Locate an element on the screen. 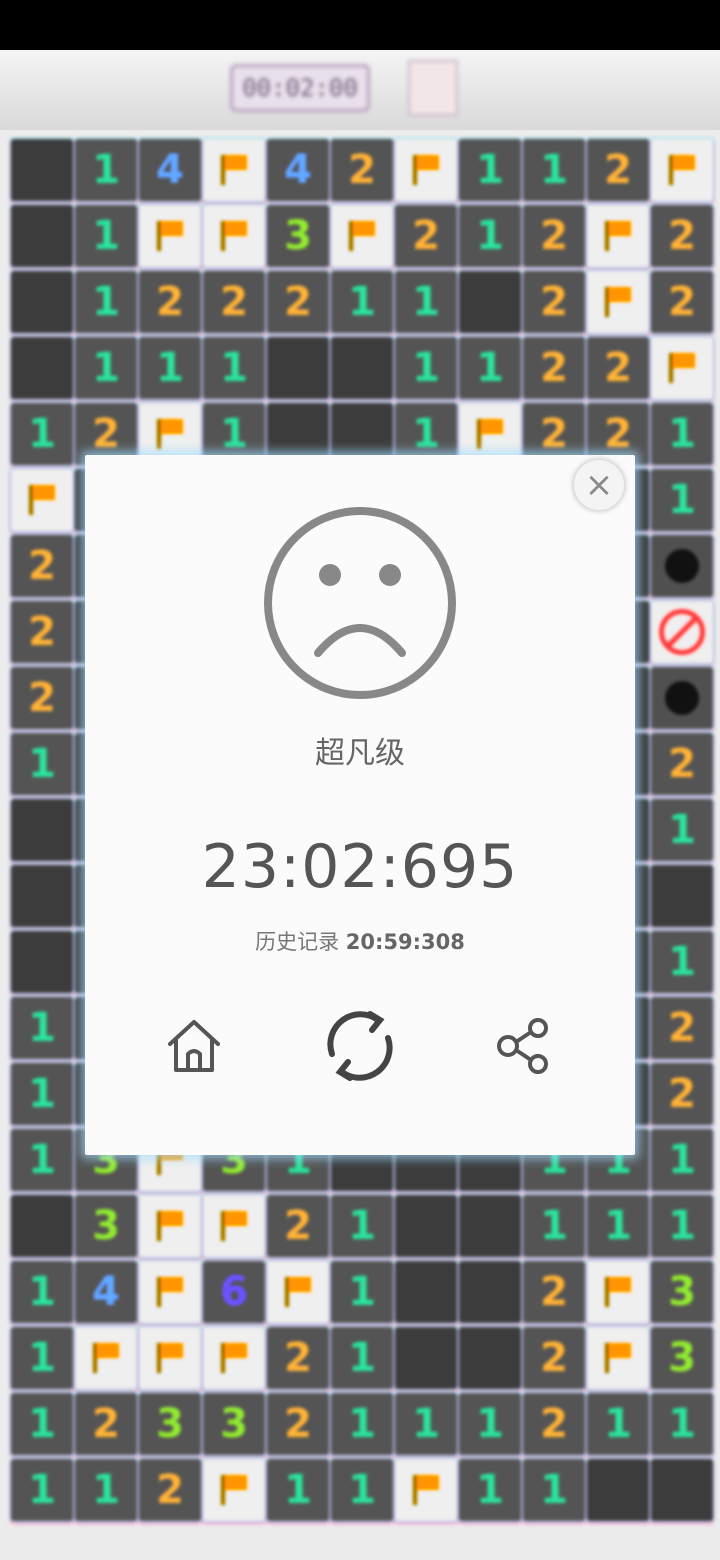 The width and height of the screenshot is (720, 1560). number-cell: 6 is located at coordinates (234, 1292).